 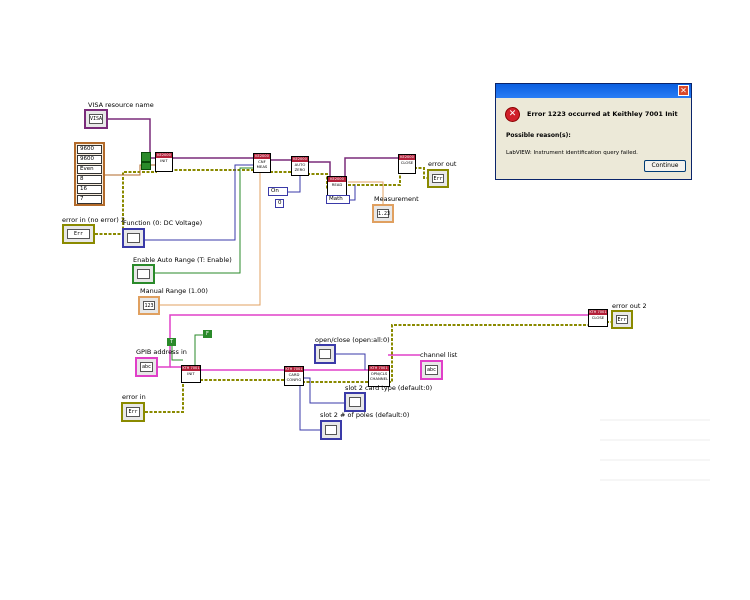 I want to click on error-in-no-error-2-label: error in (no error) 2, so click(x=93, y=220).